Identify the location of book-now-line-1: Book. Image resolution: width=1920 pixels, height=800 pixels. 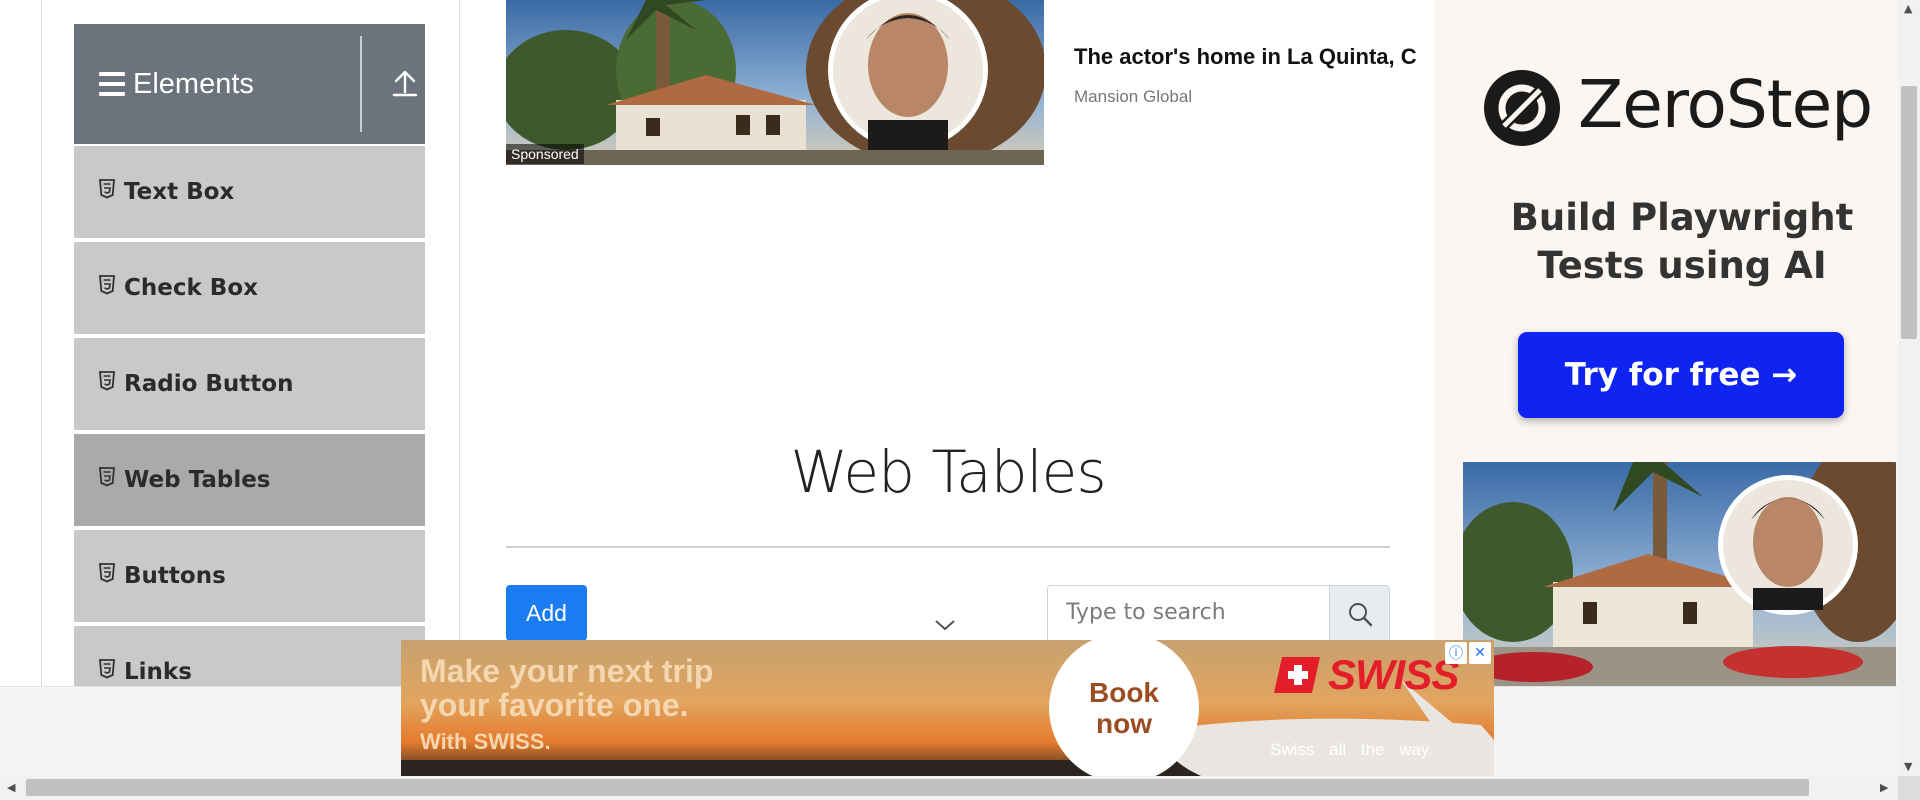
(1124, 692).